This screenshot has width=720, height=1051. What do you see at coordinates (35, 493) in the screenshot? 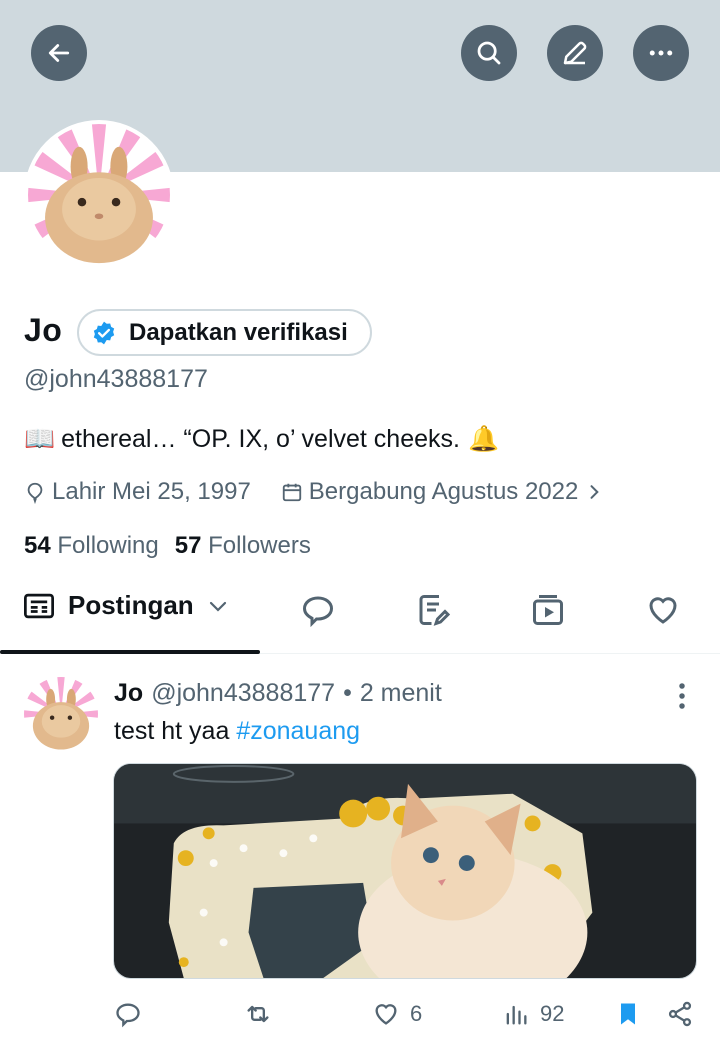
I see `balloon-icon` at bounding box center [35, 493].